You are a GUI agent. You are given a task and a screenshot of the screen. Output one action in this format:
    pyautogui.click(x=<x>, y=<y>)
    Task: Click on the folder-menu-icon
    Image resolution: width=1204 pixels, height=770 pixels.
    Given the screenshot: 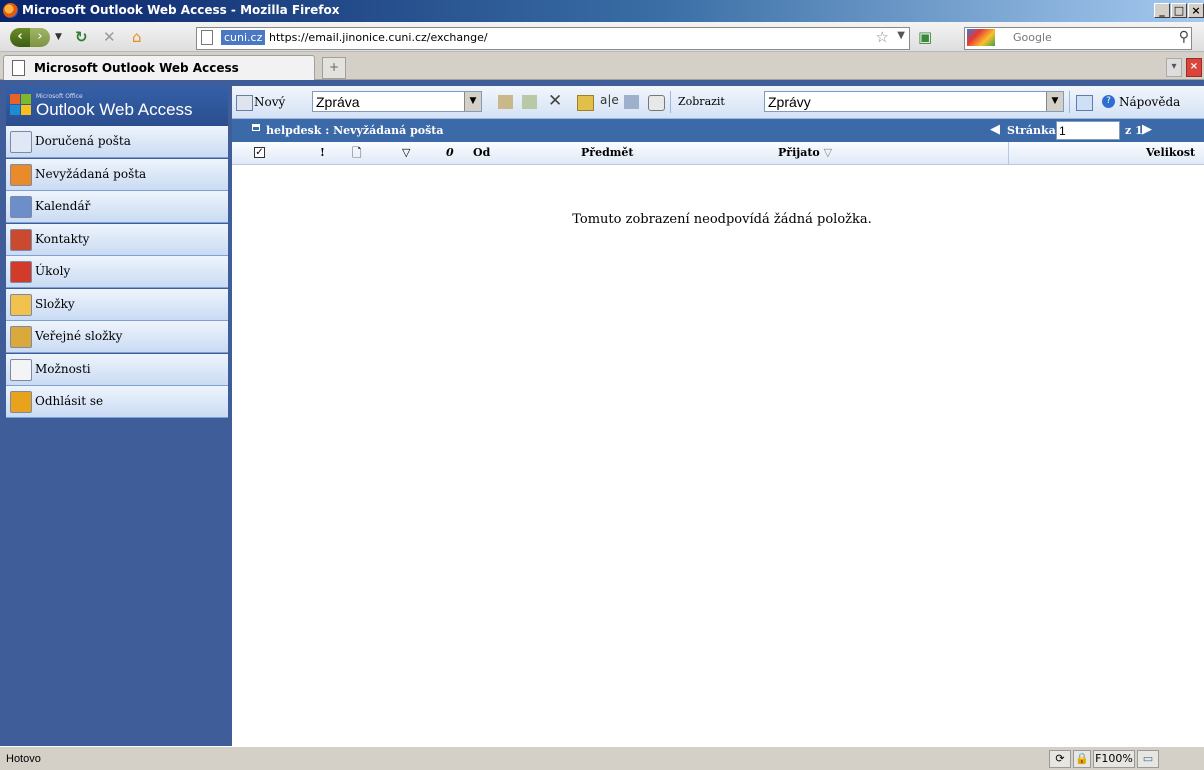 What is the action you would take?
    pyautogui.click(x=256, y=127)
    